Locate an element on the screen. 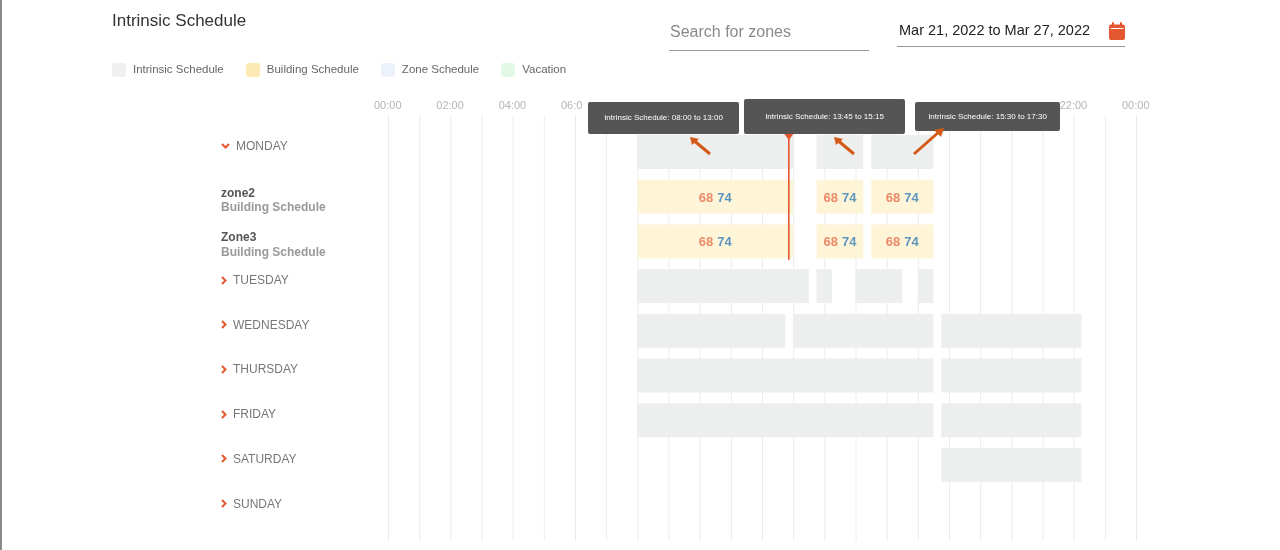  tooltip: Intrinsic Schedule: 15:30 to 17:30 is located at coordinates (987, 116).